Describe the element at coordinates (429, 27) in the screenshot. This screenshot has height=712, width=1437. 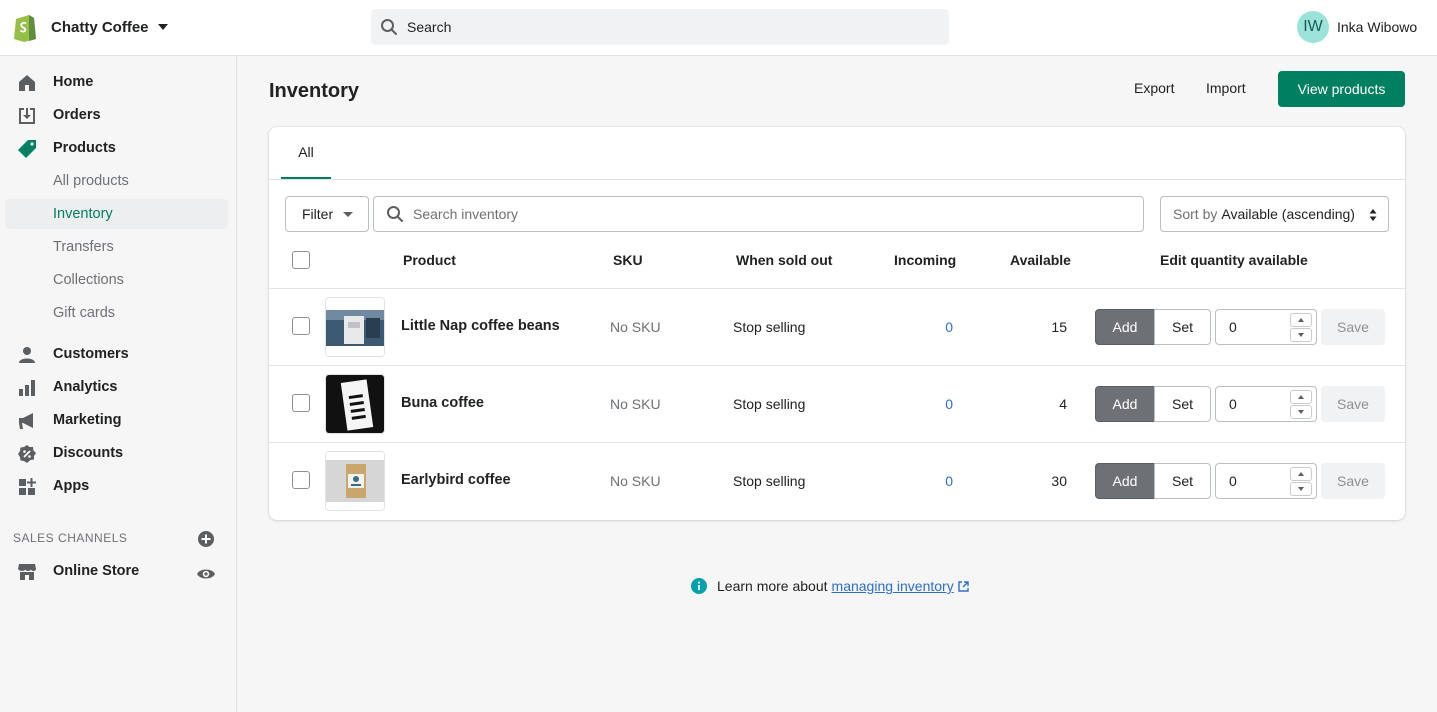
I see `search-placeholder: Search` at that location.